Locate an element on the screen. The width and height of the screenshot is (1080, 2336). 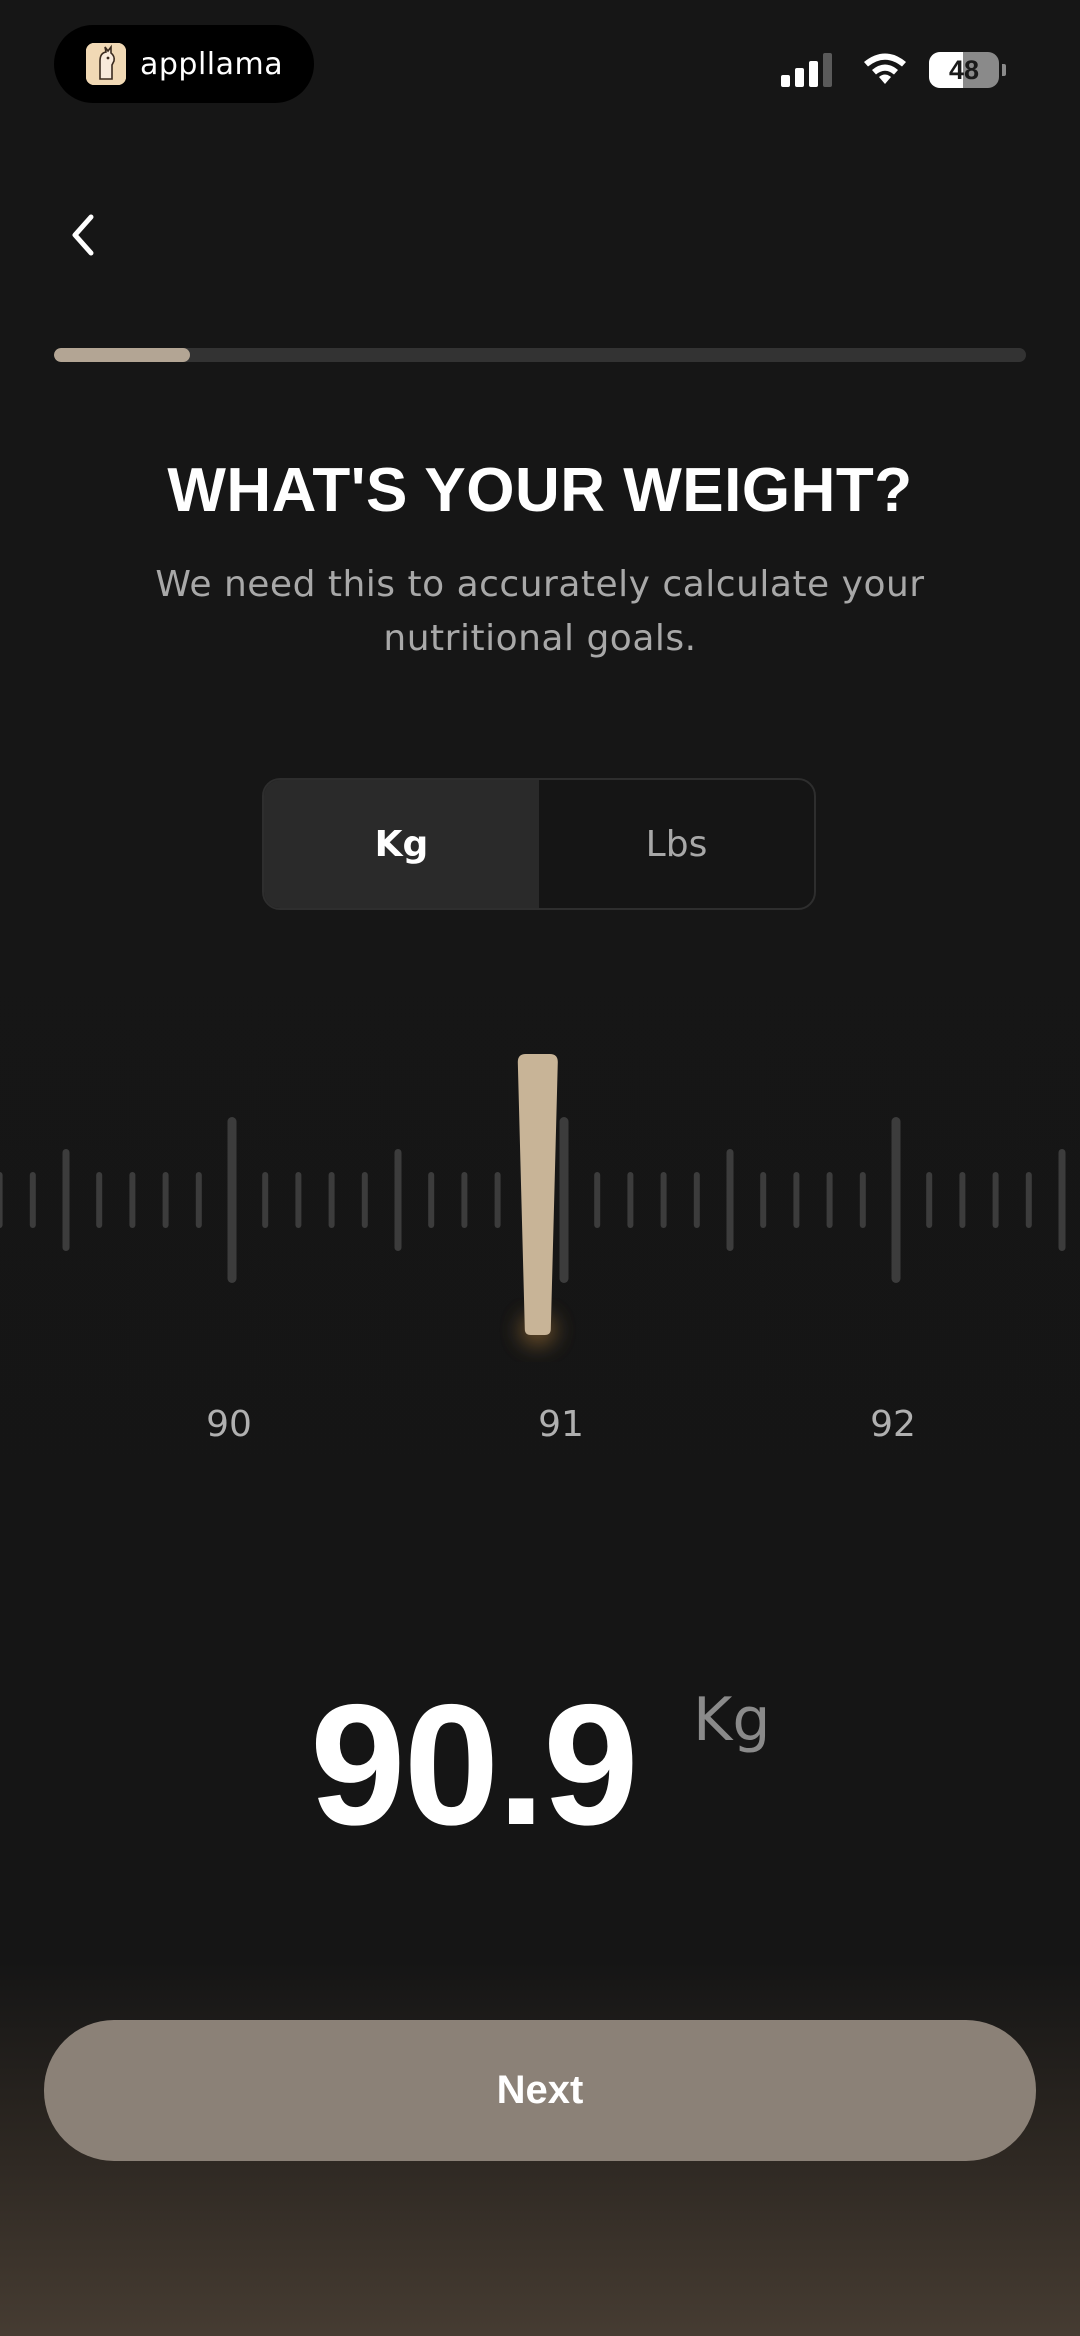
unit-option-lbs: Lbs is located at coordinates (676, 844).